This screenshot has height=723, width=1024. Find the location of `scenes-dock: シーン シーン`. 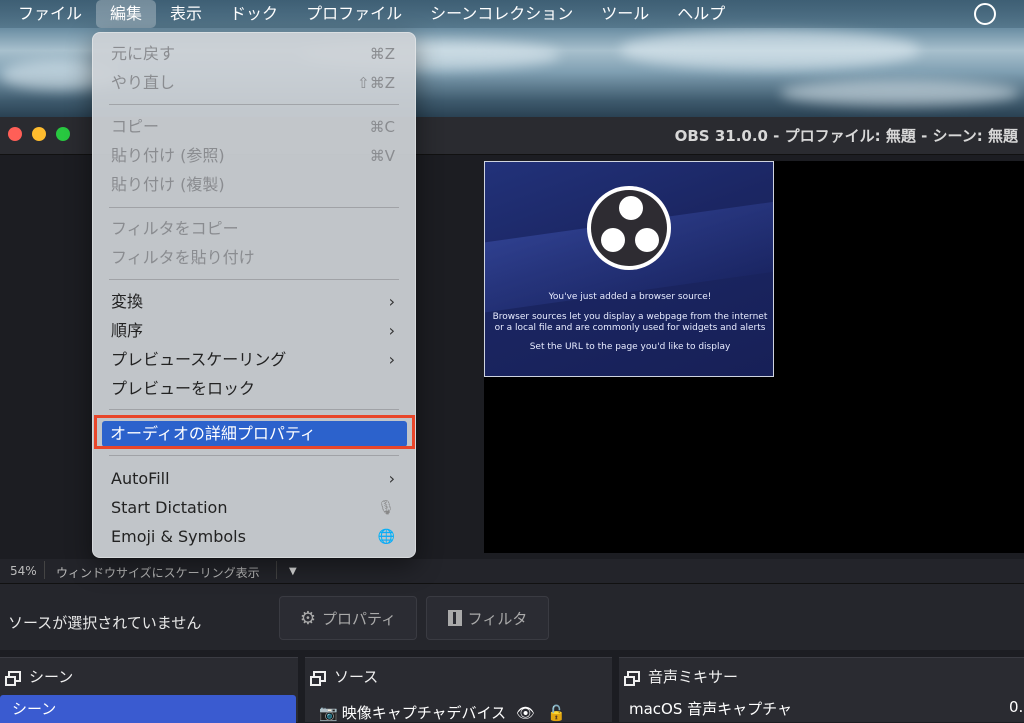

scenes-dock: シーン シーン is located at coordinates (149, 690).